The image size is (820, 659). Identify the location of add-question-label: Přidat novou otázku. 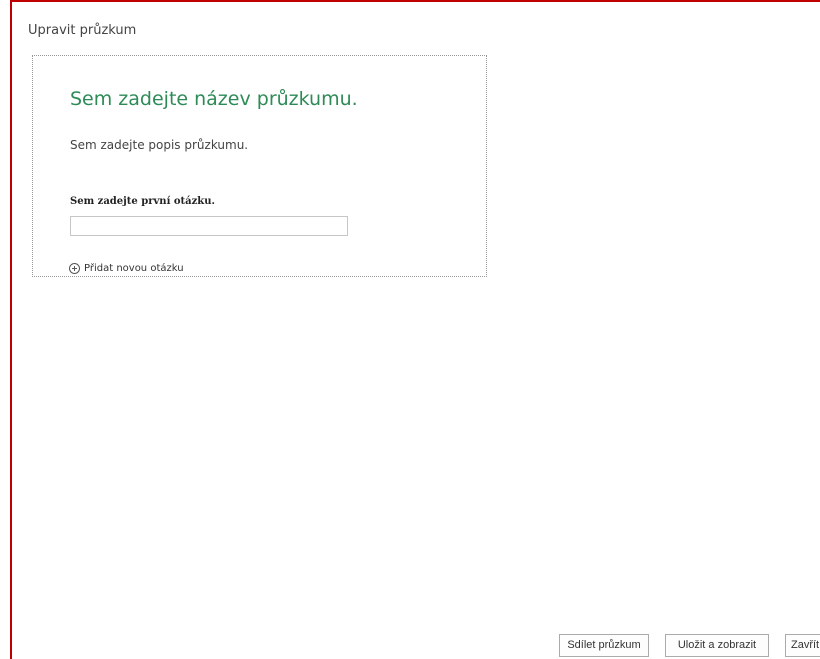
(134, 268).